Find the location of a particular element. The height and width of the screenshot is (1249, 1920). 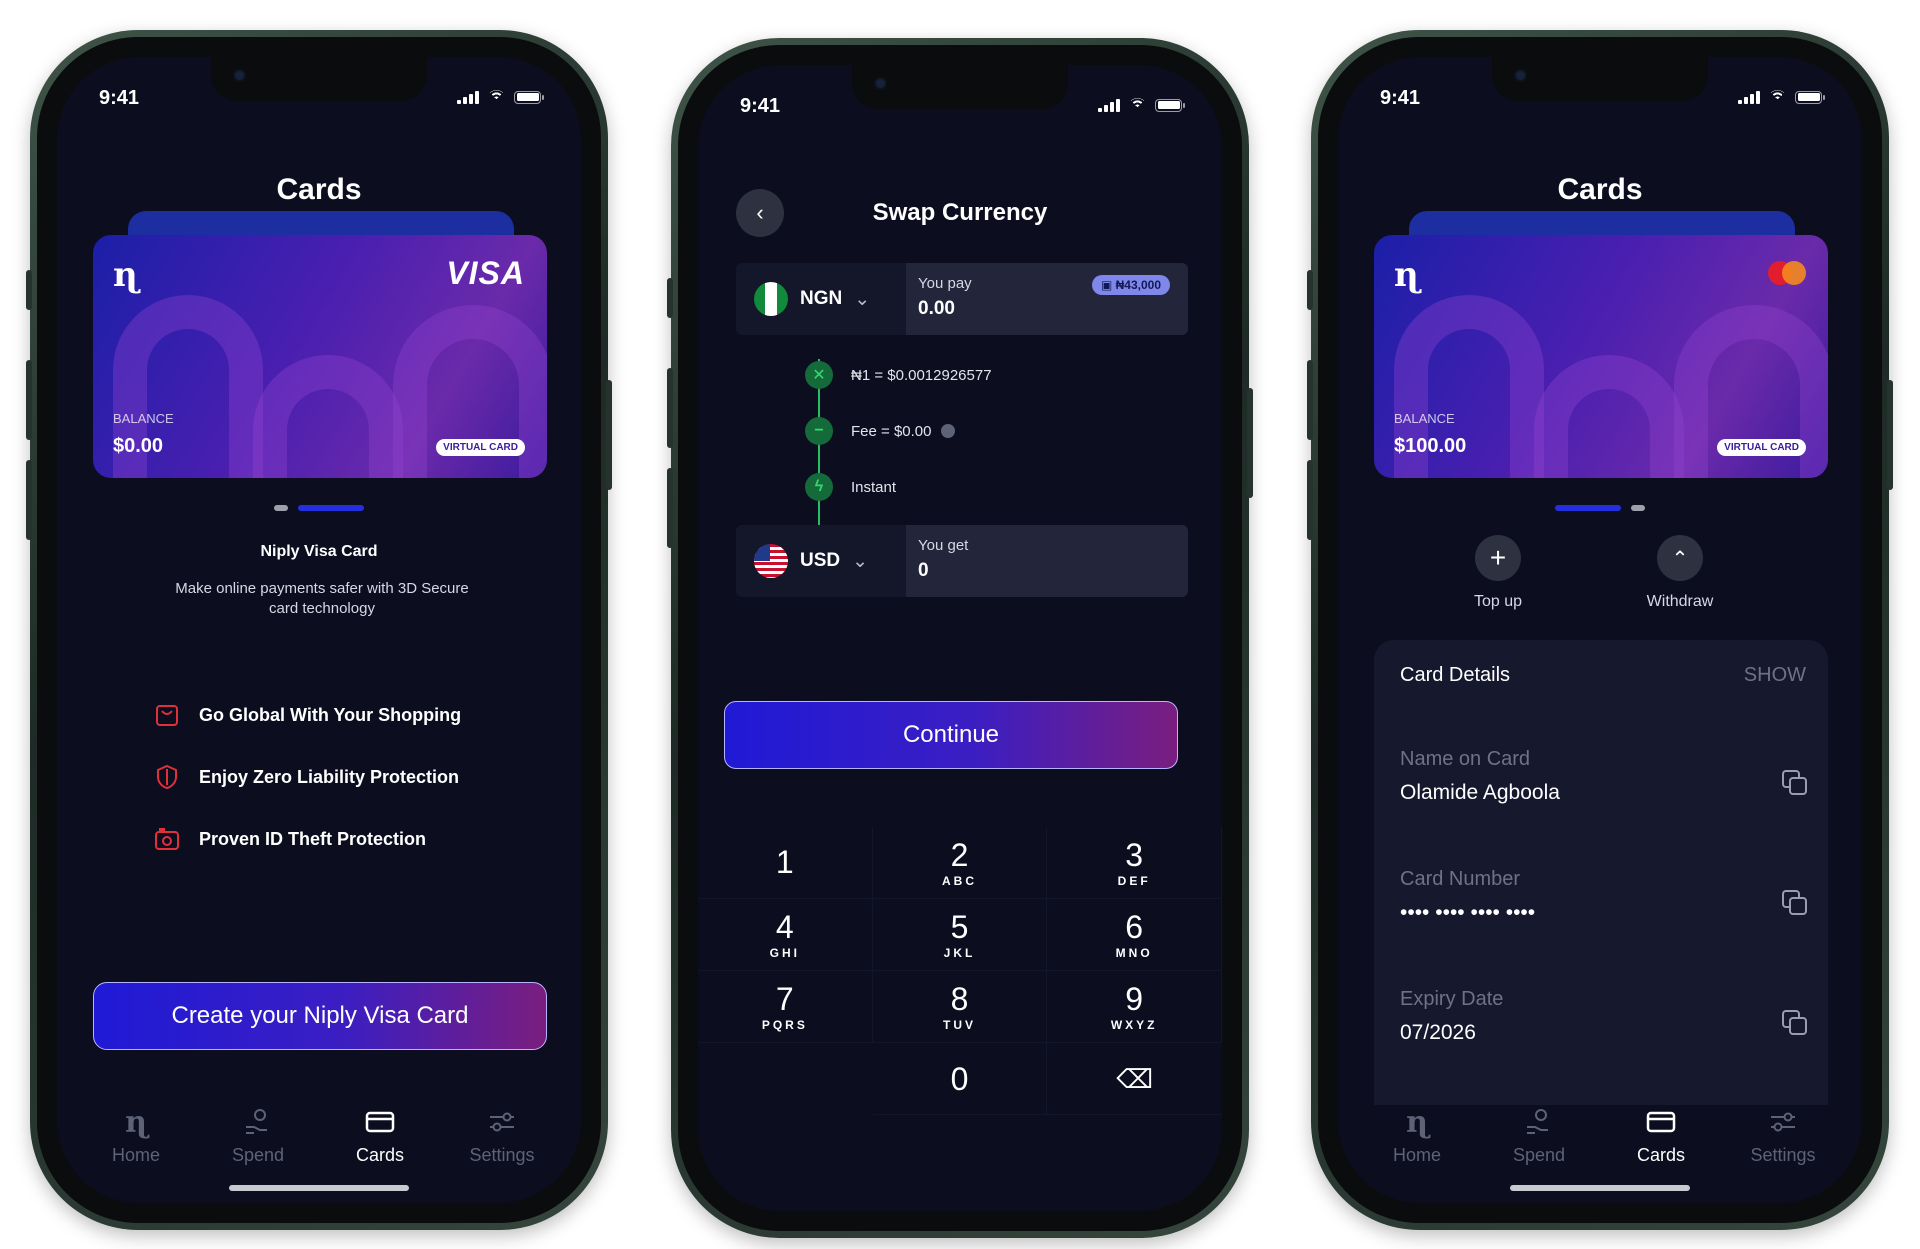

expiry-date-field: Expiry Date 07/2026 is located at coordinates (1605, 1016).